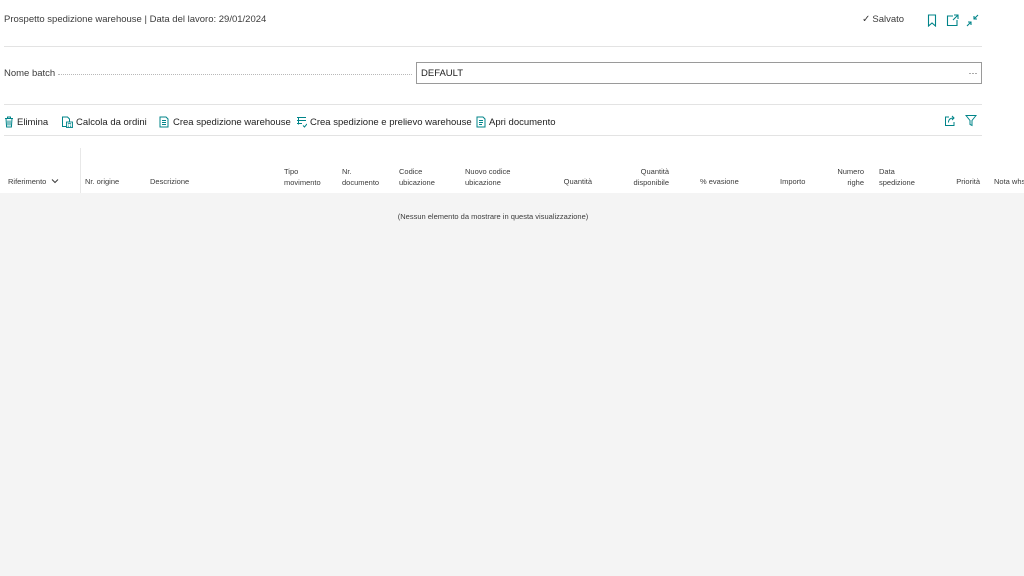 Image resolution: width=1024 pixels, height=576 pixels. I want to click on column-header-line-count: Numero righe, so click(847, 177).